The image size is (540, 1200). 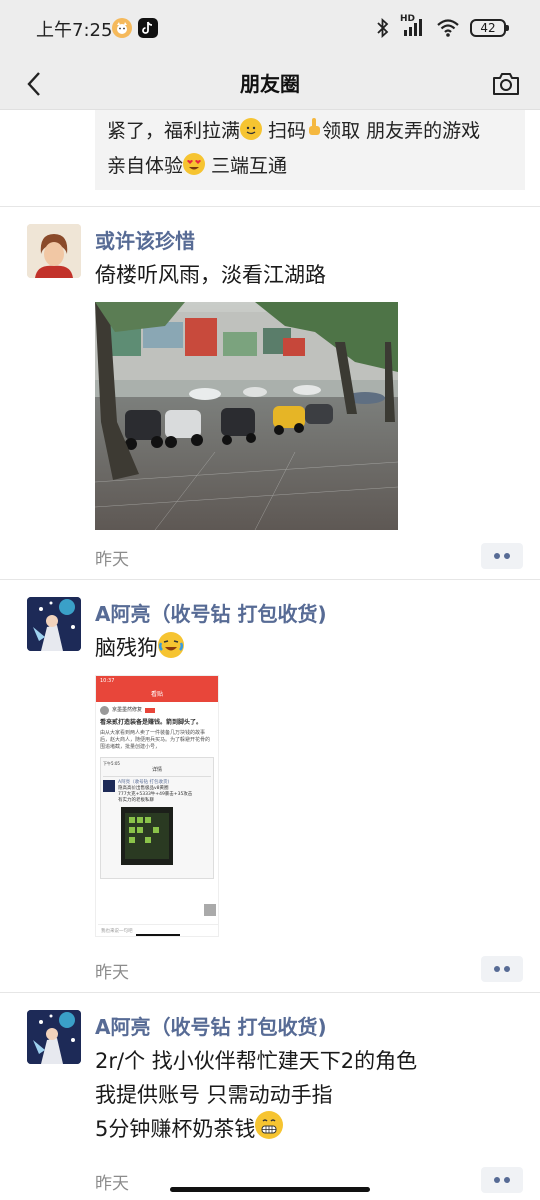 What do you see at coordinates (151, 722) in the screenshot?
I see `shot-headline: 看来贰打造装备是赚钱。箭到脚头了。` at bounding box center [151, 722].